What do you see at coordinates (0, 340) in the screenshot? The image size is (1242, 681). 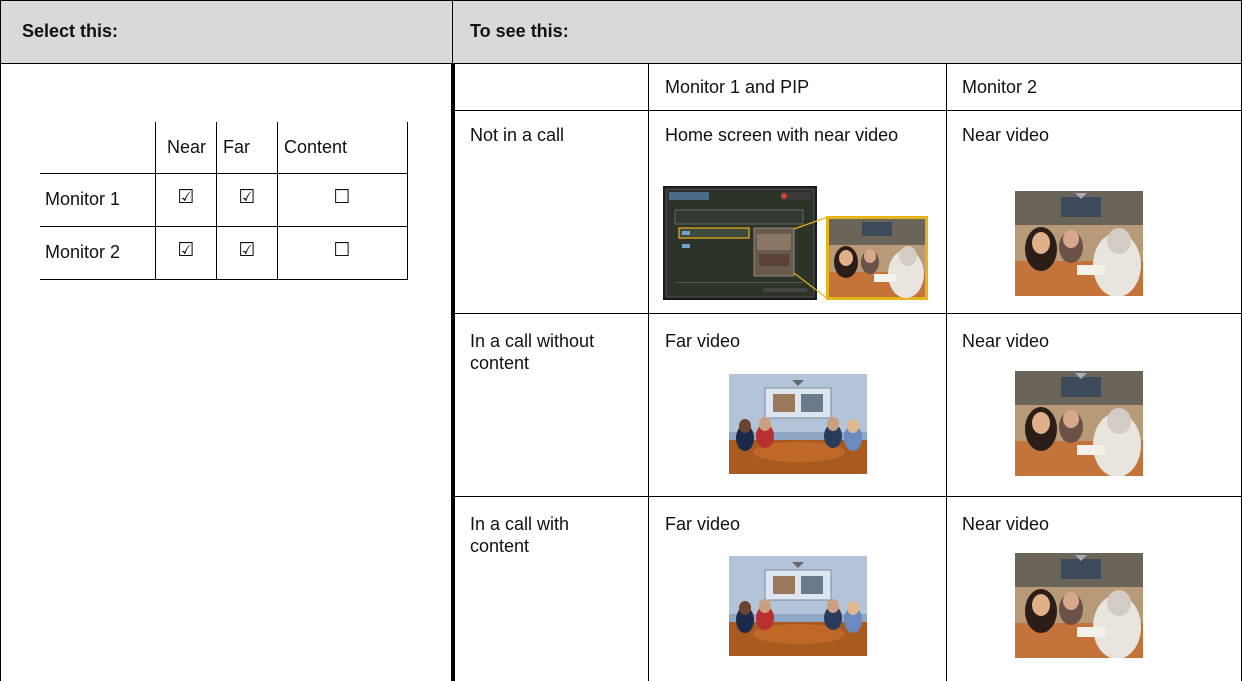 I see `border-left` at bounding box center [0, 340].